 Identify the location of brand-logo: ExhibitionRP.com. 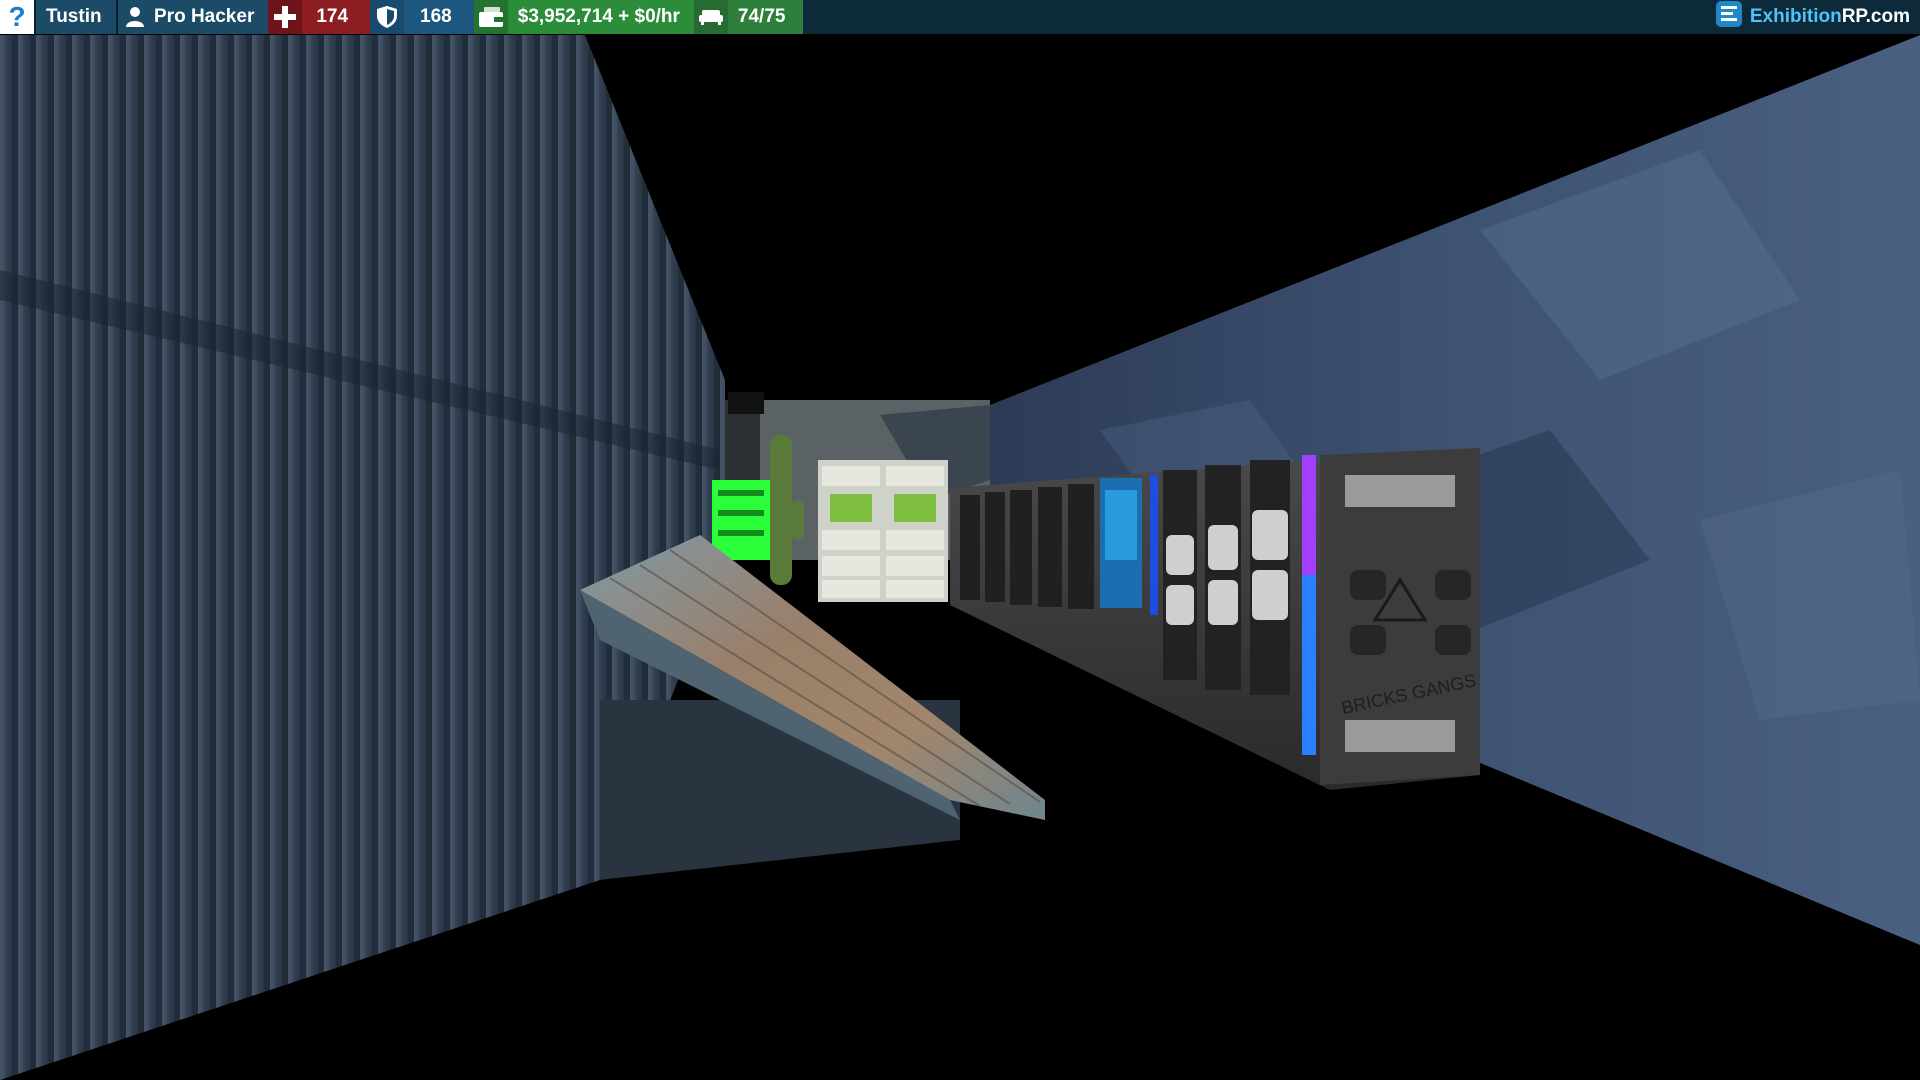
(1812, 17).